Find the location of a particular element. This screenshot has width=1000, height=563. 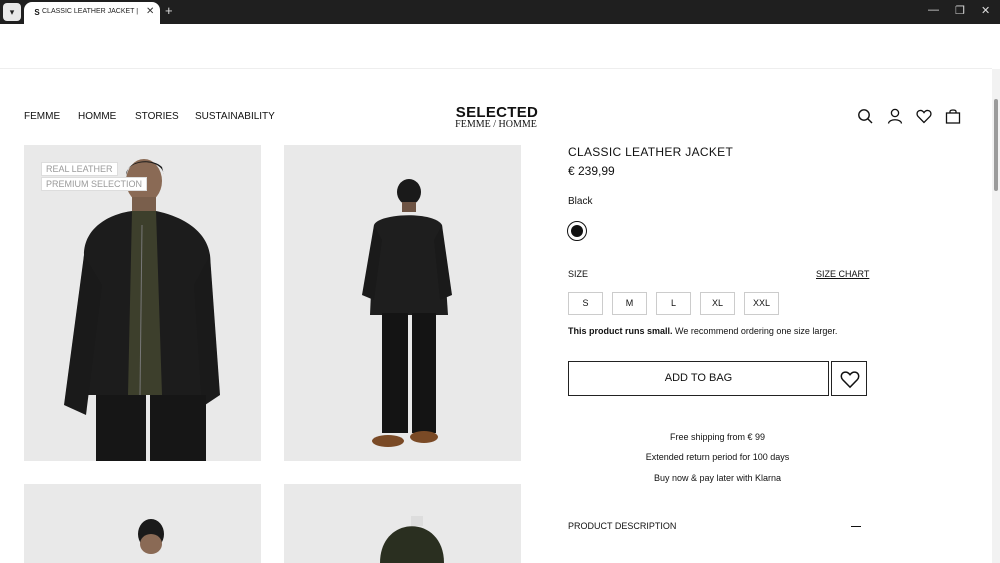

size-button-m: M is located at coordinates (629, 303).